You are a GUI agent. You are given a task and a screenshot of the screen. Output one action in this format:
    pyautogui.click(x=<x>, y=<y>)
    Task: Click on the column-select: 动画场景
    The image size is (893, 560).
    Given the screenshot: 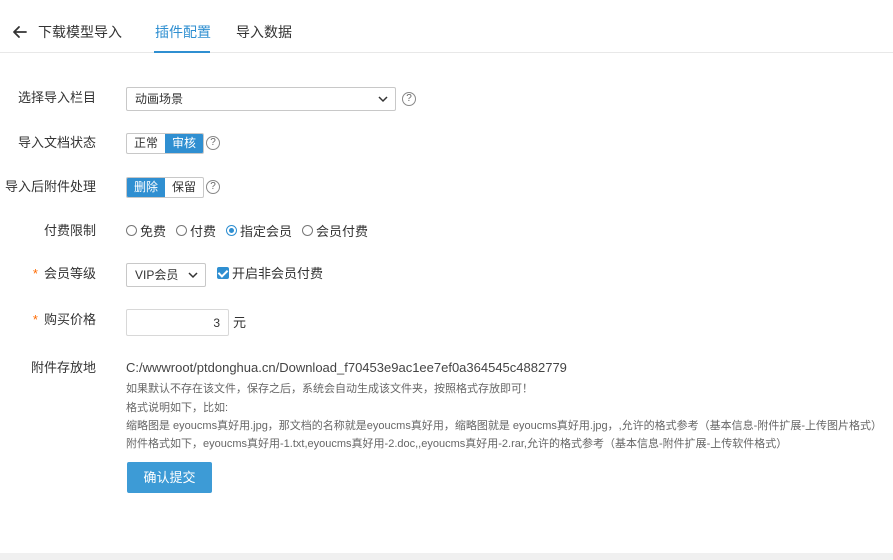 What is the action you would take?
    pyautogui.click(x=261, y=99)
    